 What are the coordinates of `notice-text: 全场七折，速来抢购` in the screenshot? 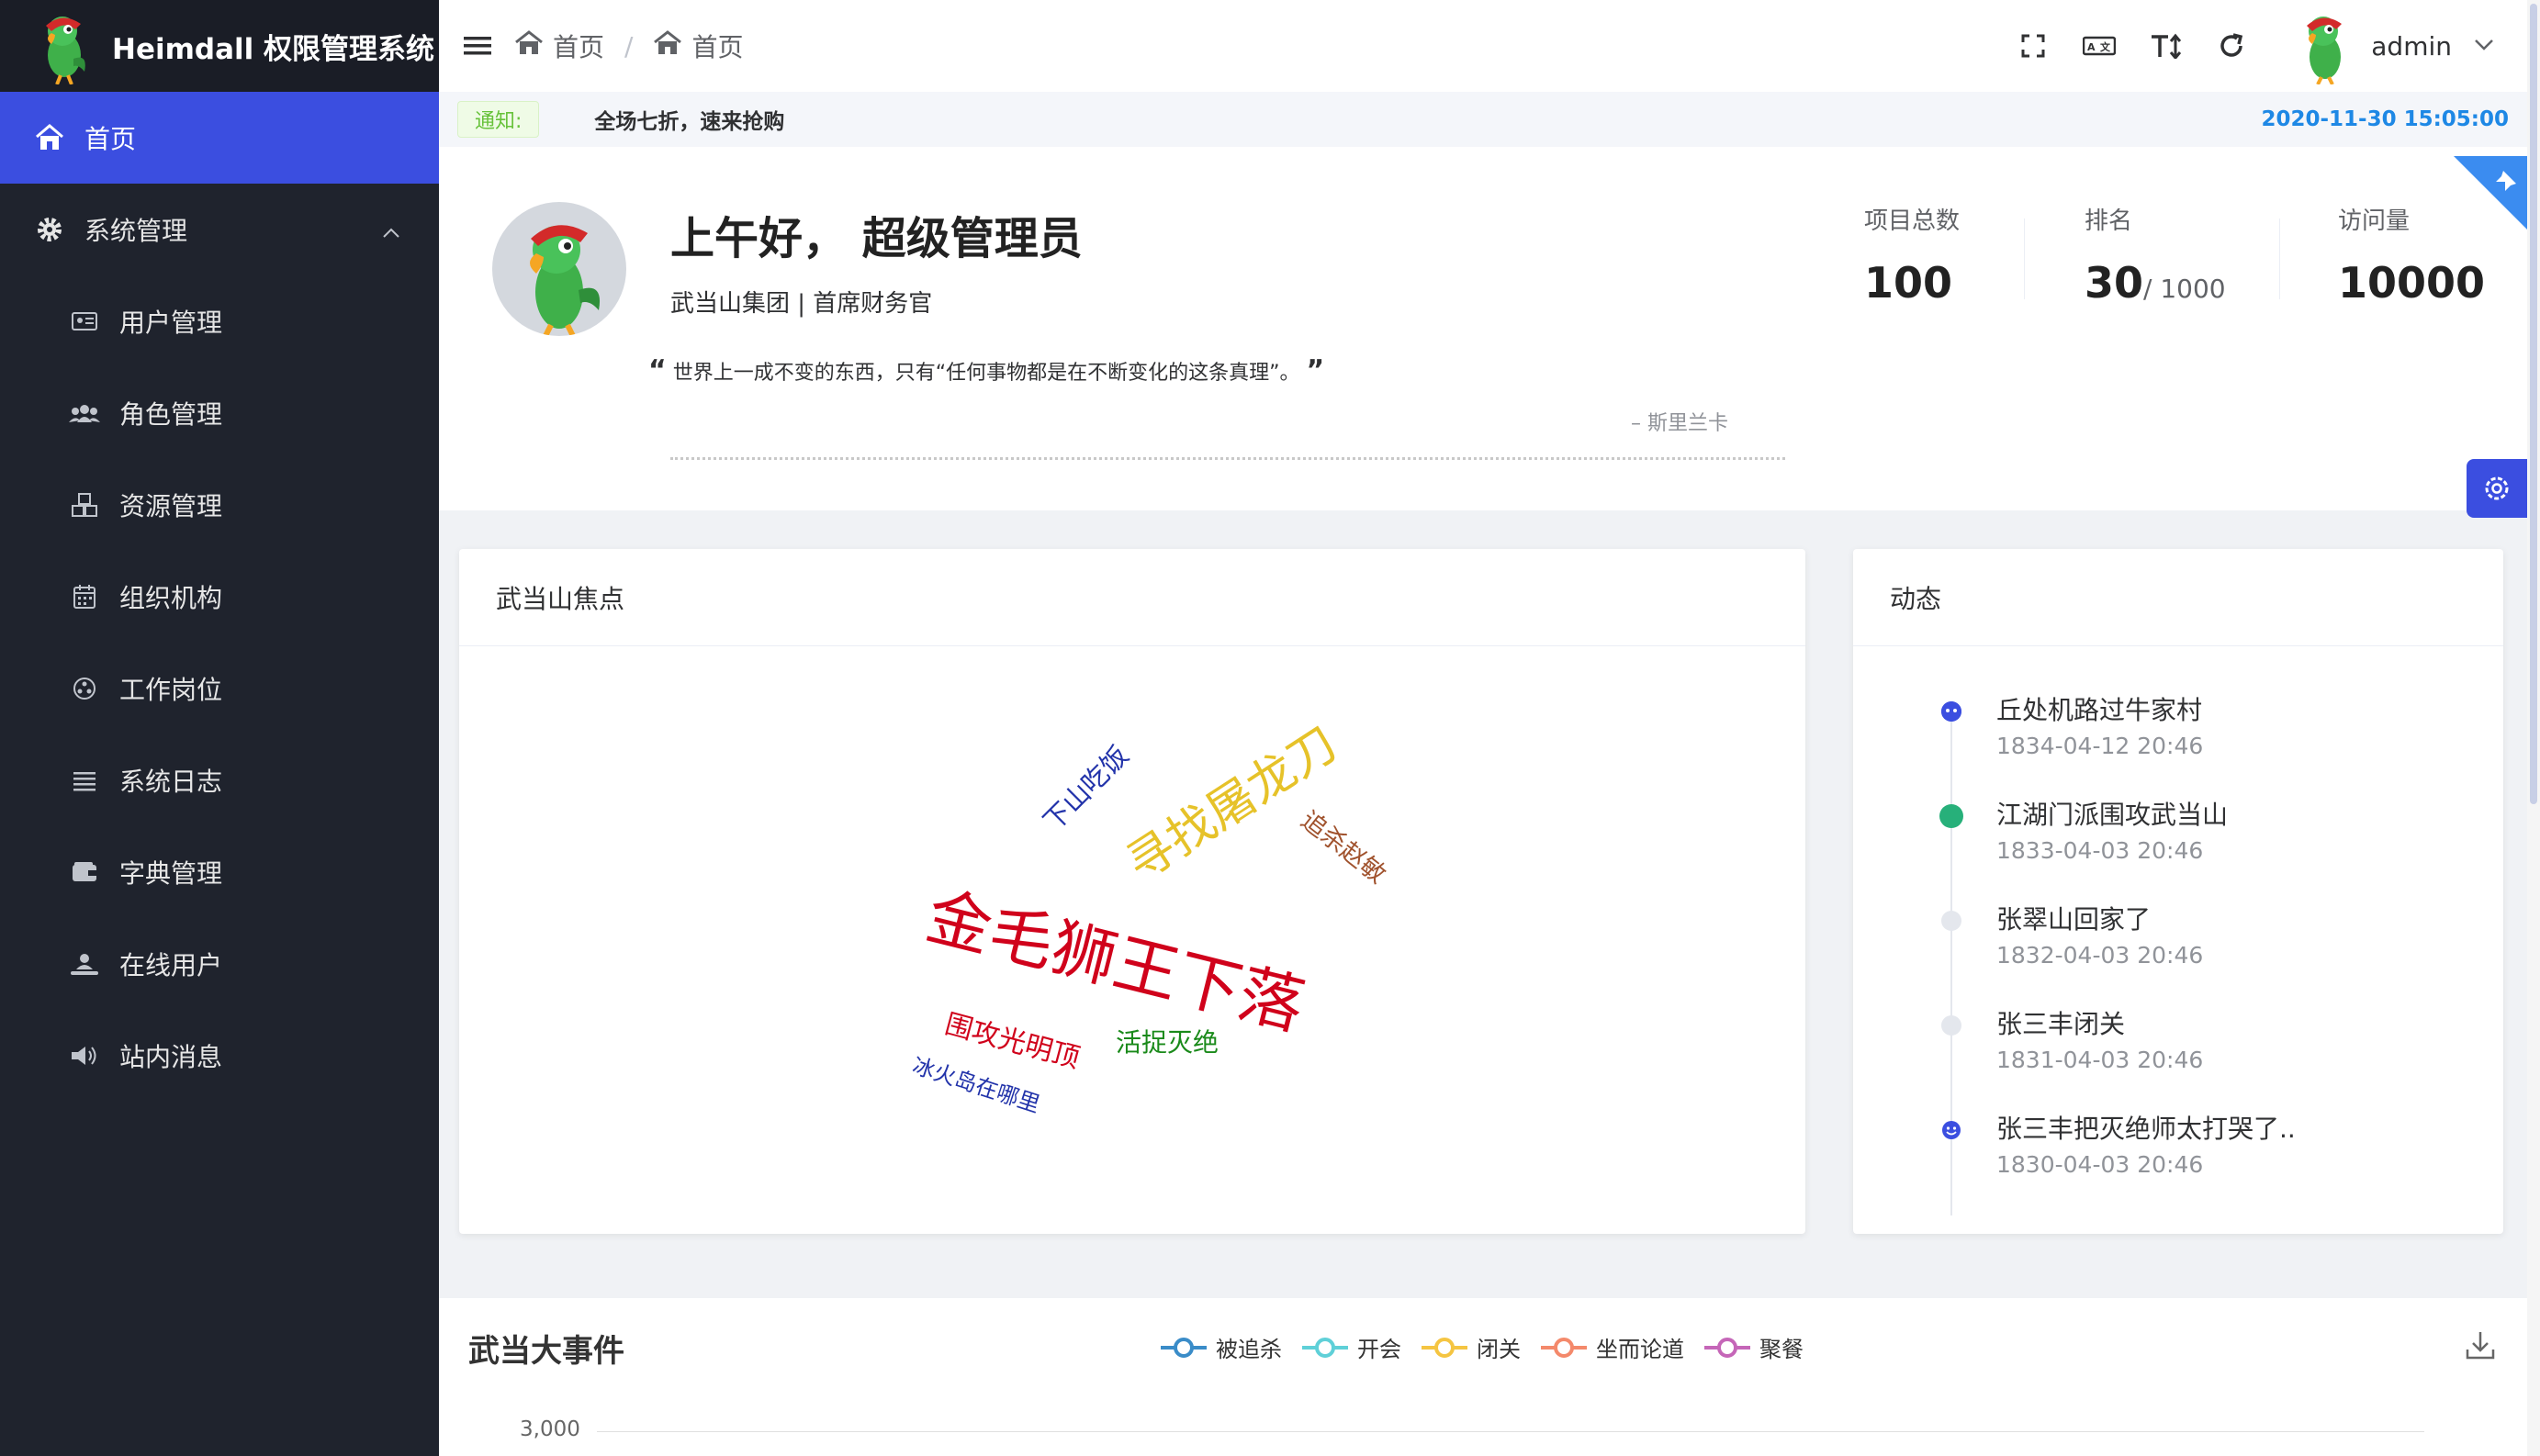 It's located at (689, 119).